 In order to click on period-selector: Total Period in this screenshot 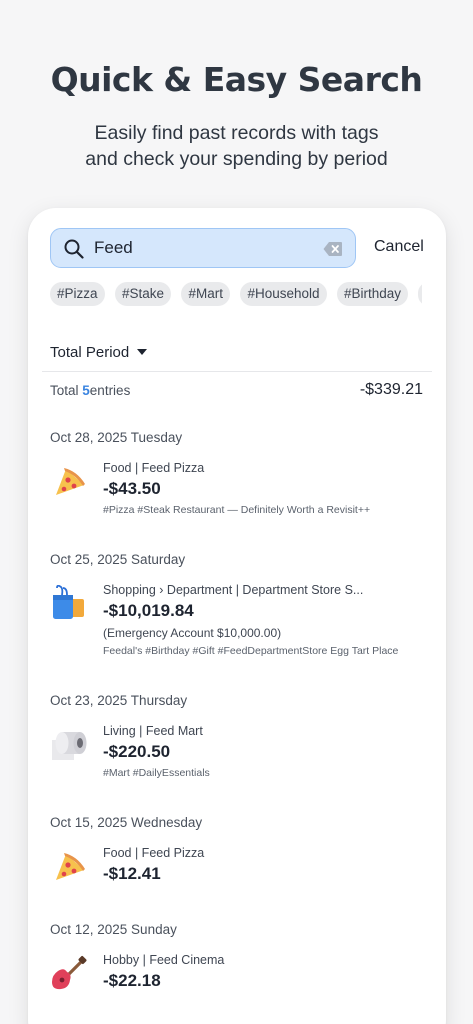, I will do `click(99, 352)`.